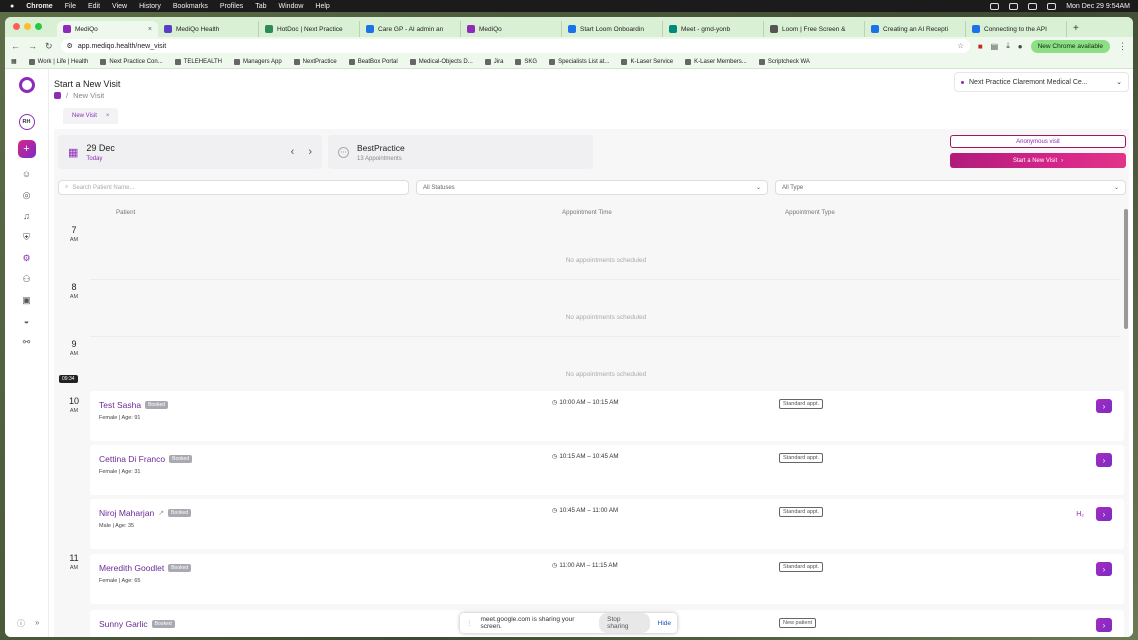 The image size is (1138, 640). I want to click on browser-tab: MediQo ×, so click(107, 29).